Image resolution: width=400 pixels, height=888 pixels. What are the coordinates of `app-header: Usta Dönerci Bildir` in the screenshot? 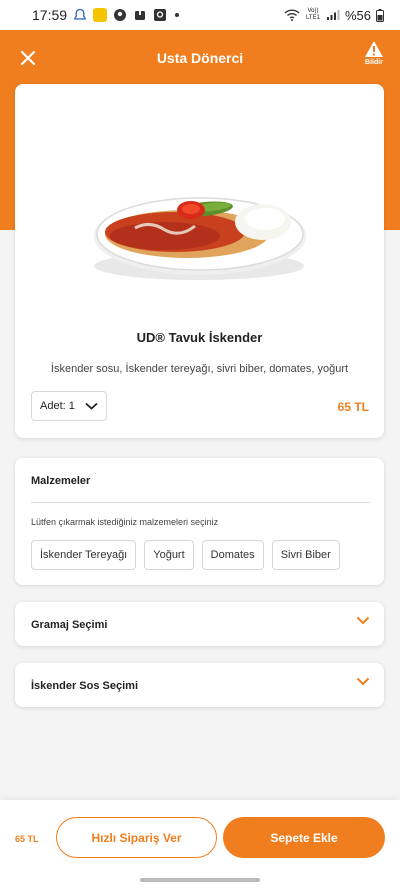 It's located at (200, 58).